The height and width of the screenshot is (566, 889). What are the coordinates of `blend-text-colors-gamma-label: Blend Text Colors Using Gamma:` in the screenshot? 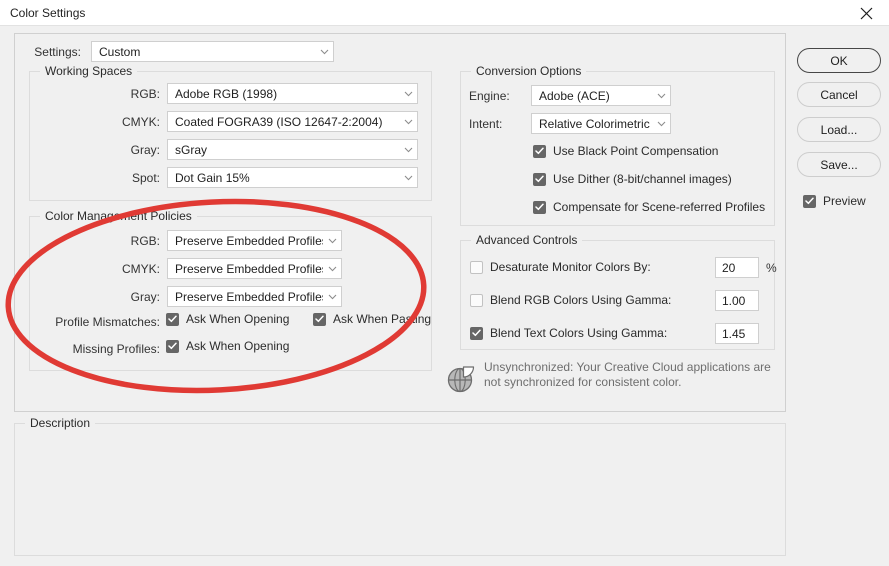 It's located at (579, 333).